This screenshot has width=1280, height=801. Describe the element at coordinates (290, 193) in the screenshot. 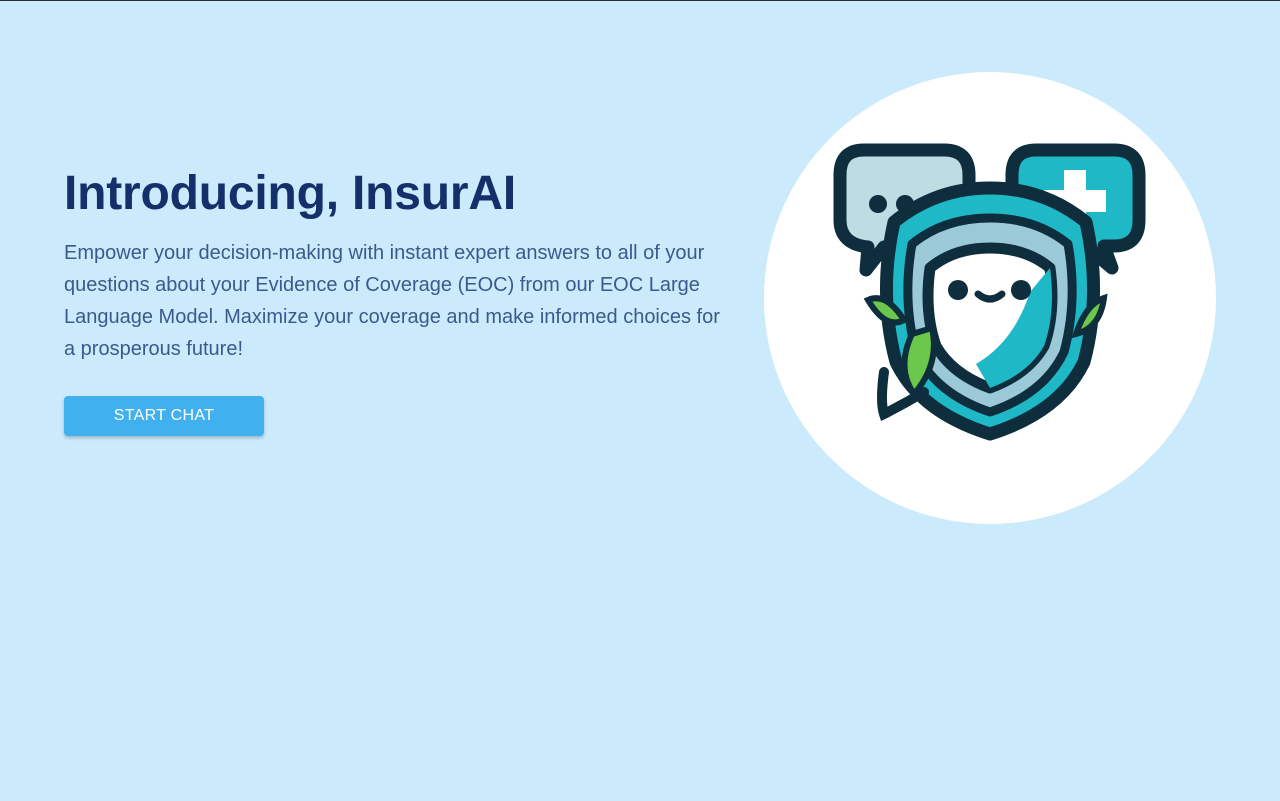

I see `page-title: Introducing, InsurAI` at that location.